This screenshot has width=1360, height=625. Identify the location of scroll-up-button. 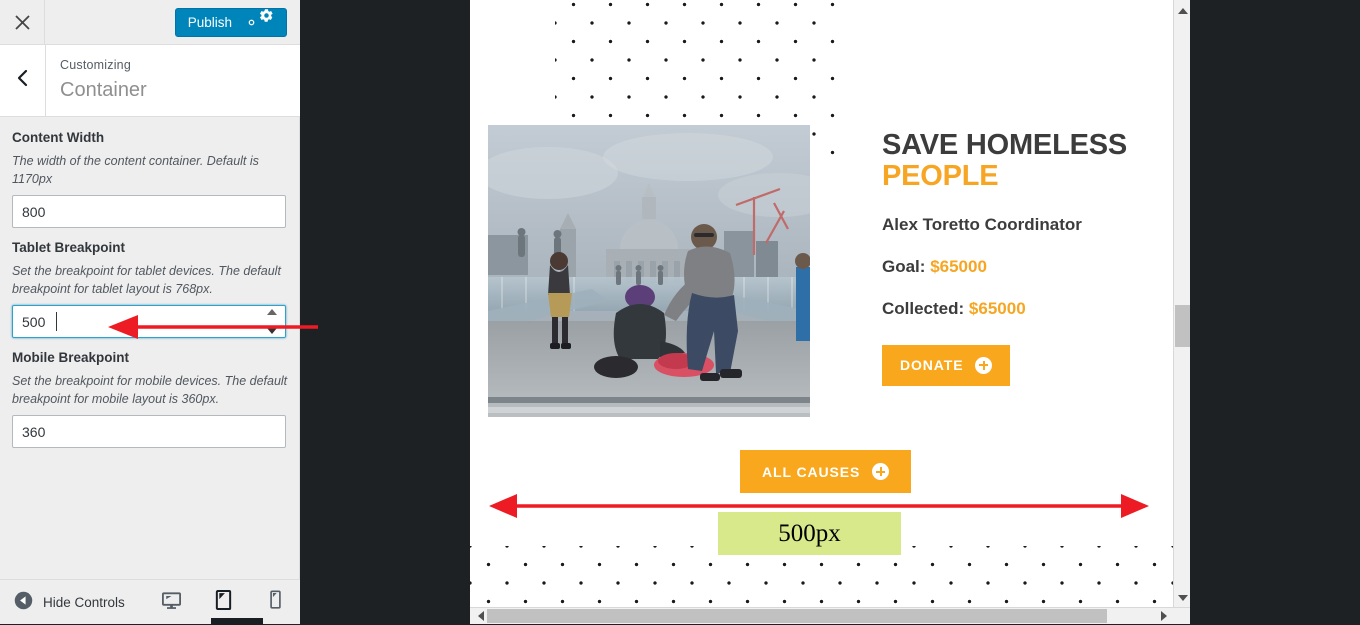
(1182, 10).